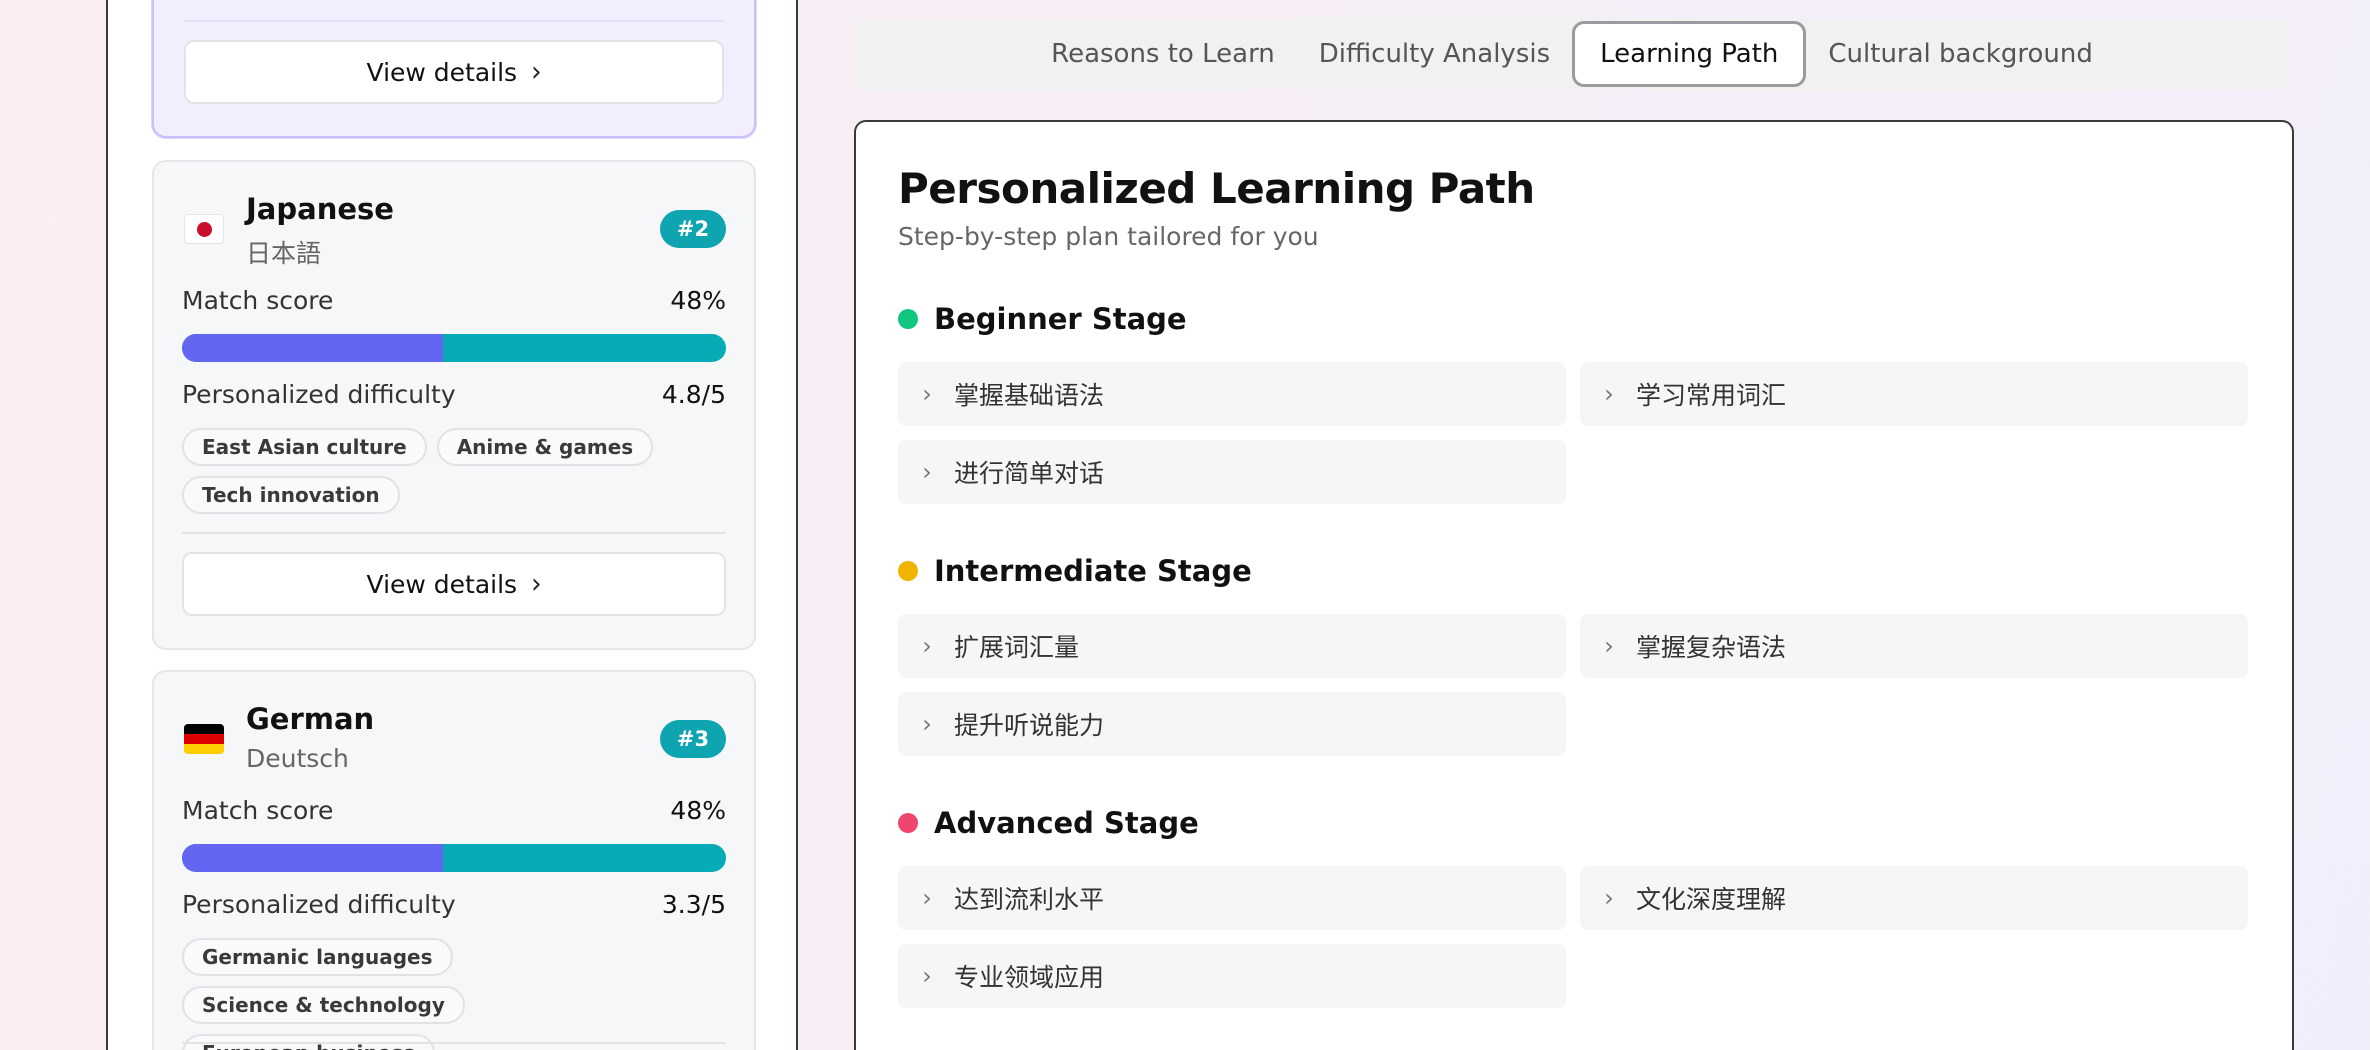 The height and width of the screenshot is (1050, 2370). Describe the element at coordinates (1017, 647) in the screenshot. I see `stage-item-label: 扩展词汇量` at that location.